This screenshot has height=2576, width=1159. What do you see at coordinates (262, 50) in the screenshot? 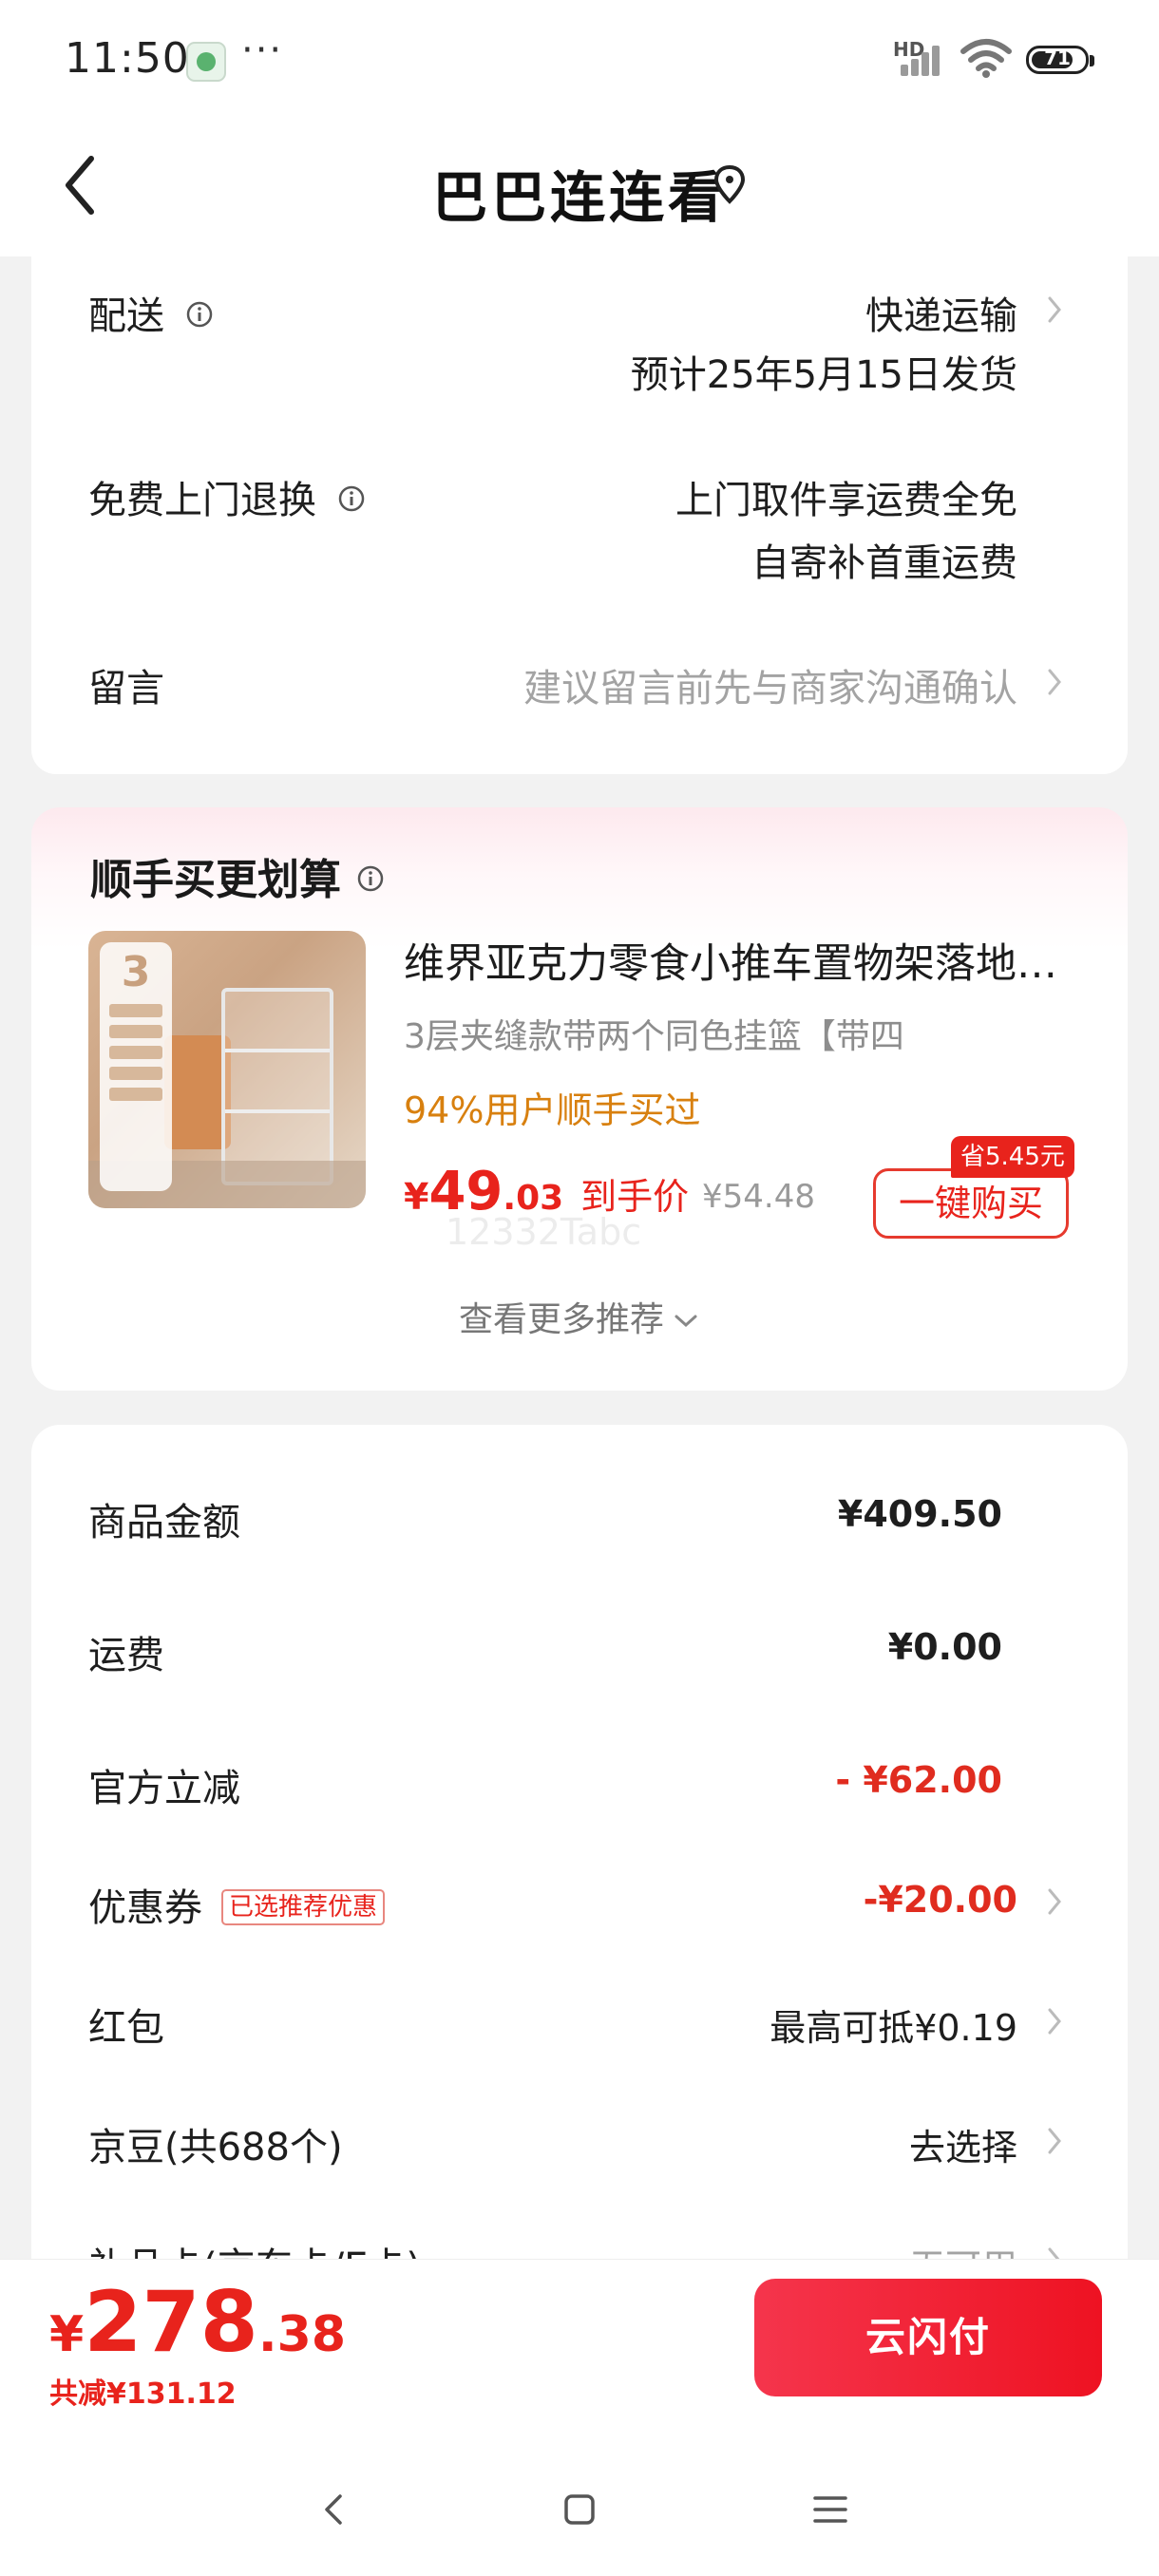
I see `more-notifications-icon: ···` at bounding box center [262, 50].